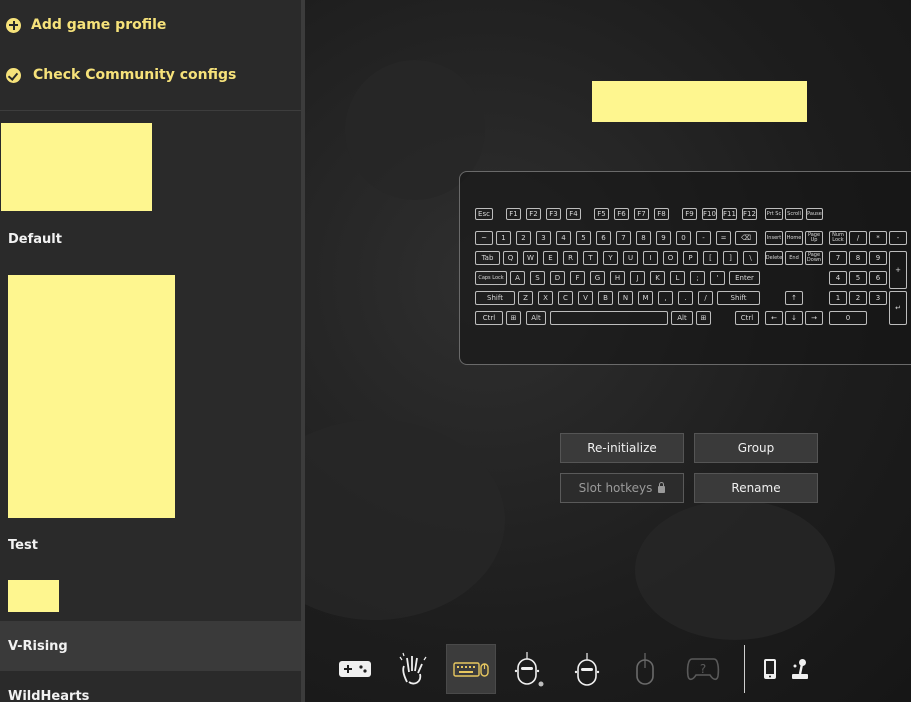 The height and width of the screenshot is (702, 911). Describe the element at coordinates (355, 669) in the screenshot. I see `gamepad-tool` at that location.